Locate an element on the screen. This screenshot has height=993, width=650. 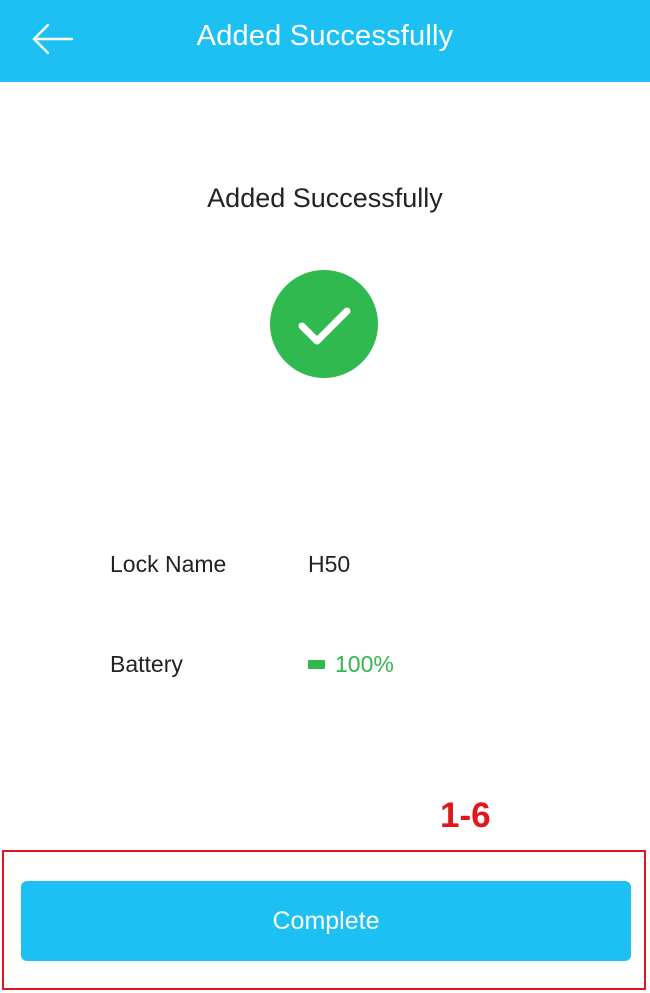
complete-button: Complete is located at coordinates (326, 921).